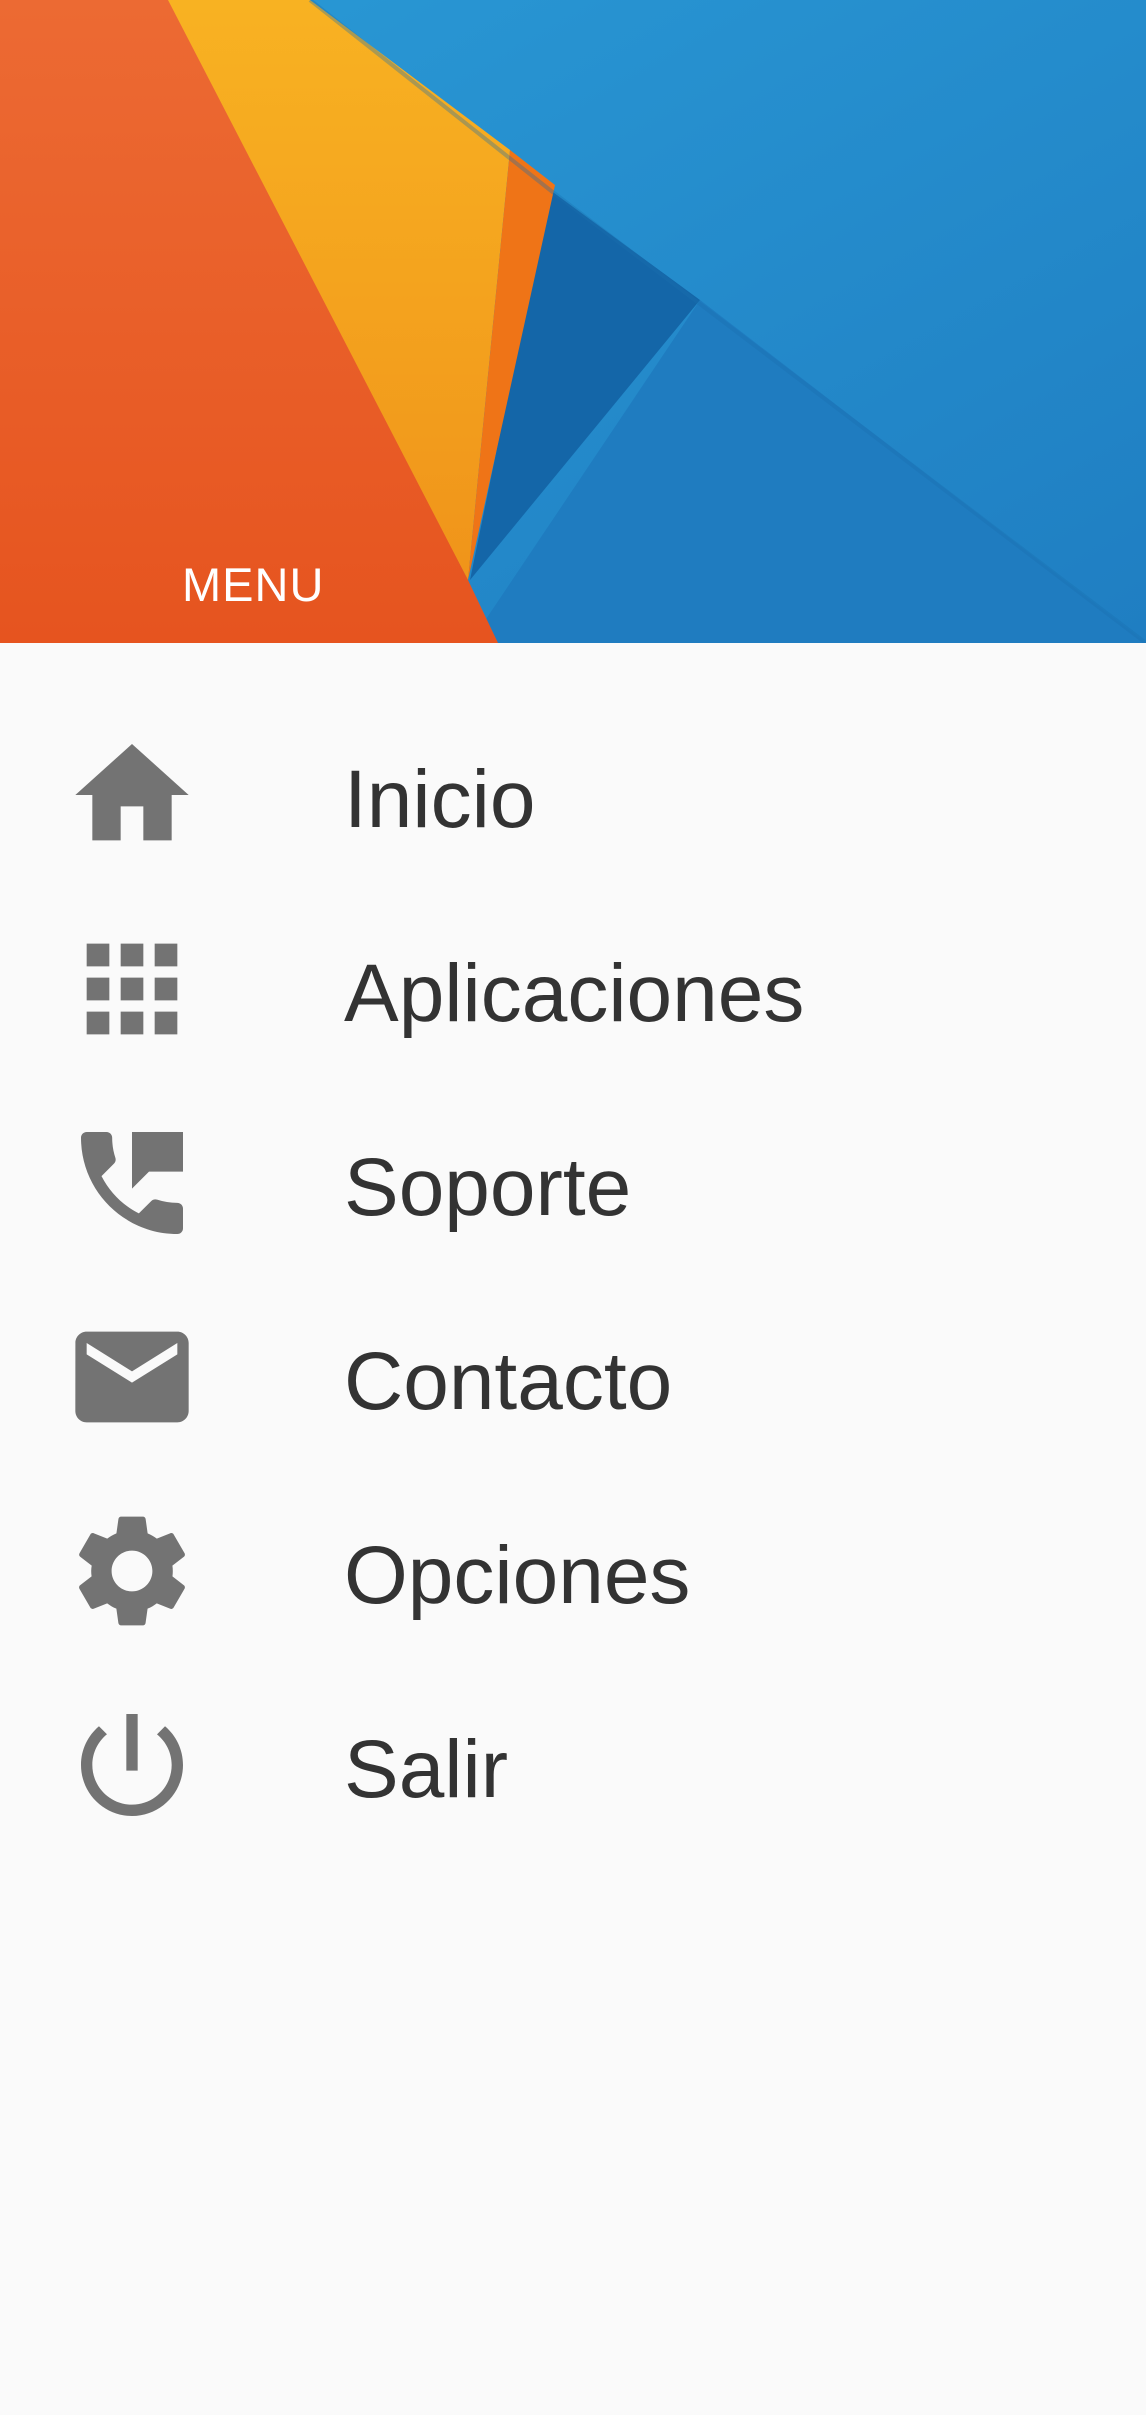  What do you see at coordinates (132, 1183) in the screenshot?
I see `phone-forward-icon` at bounding box center [132, 1183].